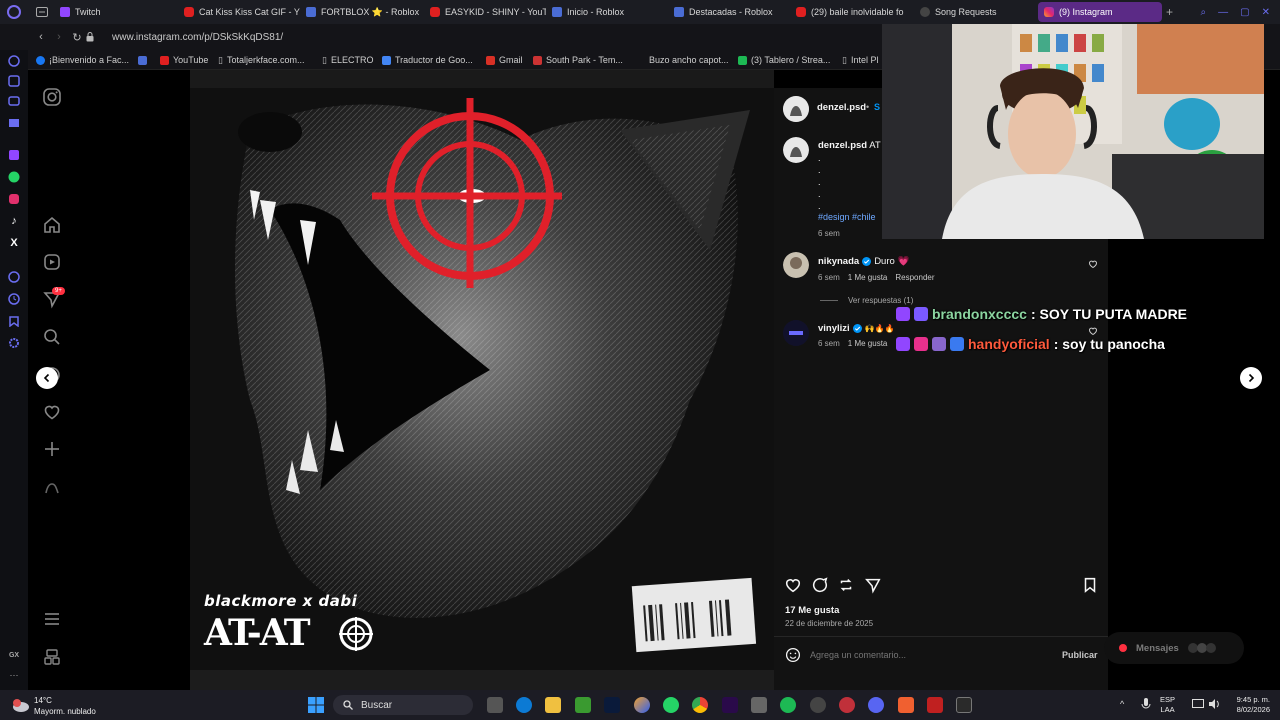  I want to click on messenger-icon, so click(14, 101).